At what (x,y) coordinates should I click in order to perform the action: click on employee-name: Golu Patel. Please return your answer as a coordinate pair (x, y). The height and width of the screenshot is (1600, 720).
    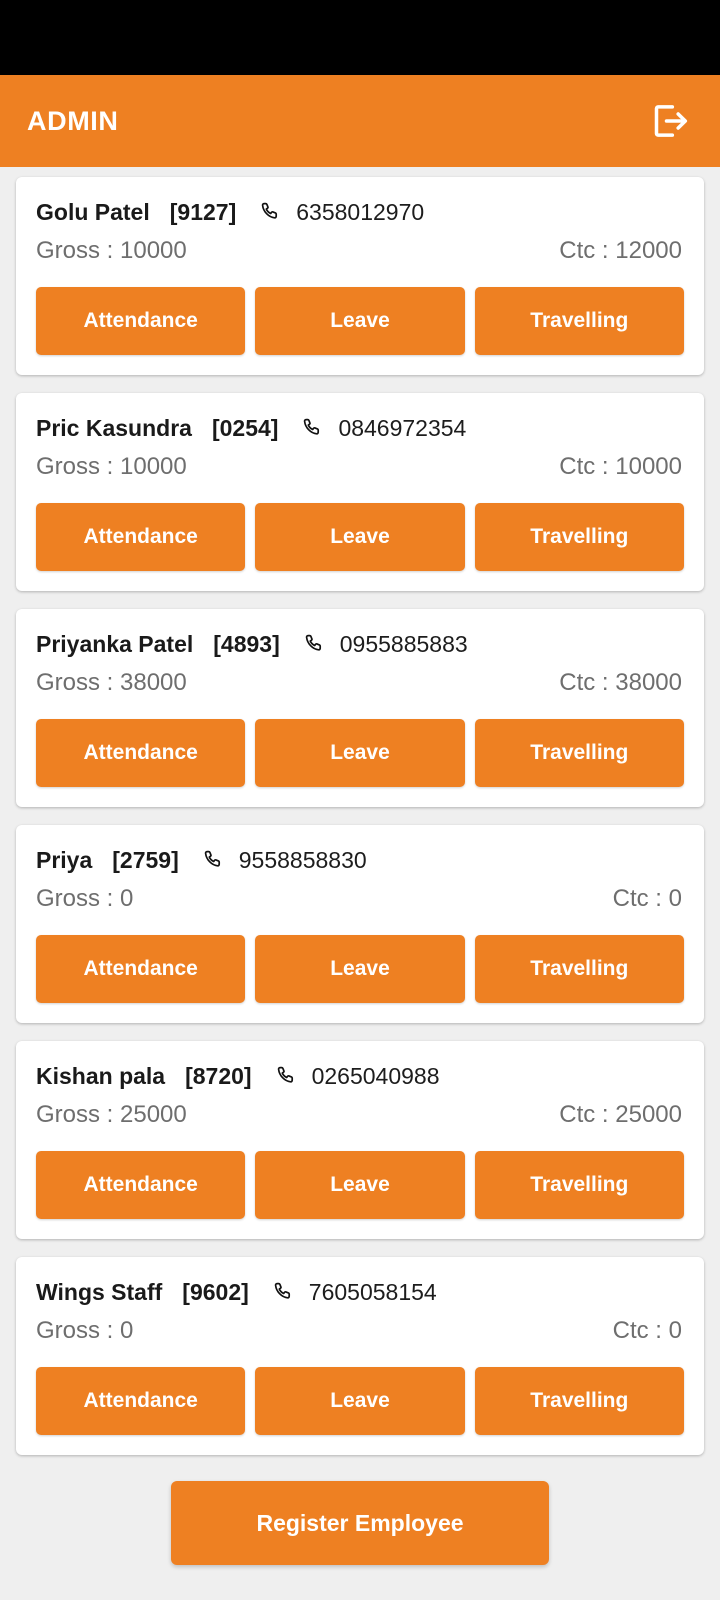
    Looking at the image, I should click on (93, 211).